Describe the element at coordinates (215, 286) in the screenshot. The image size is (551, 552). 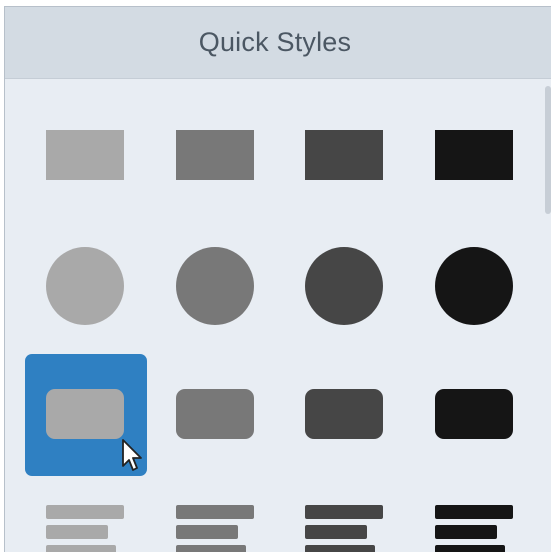
I see `style-circle-medium` at that location.